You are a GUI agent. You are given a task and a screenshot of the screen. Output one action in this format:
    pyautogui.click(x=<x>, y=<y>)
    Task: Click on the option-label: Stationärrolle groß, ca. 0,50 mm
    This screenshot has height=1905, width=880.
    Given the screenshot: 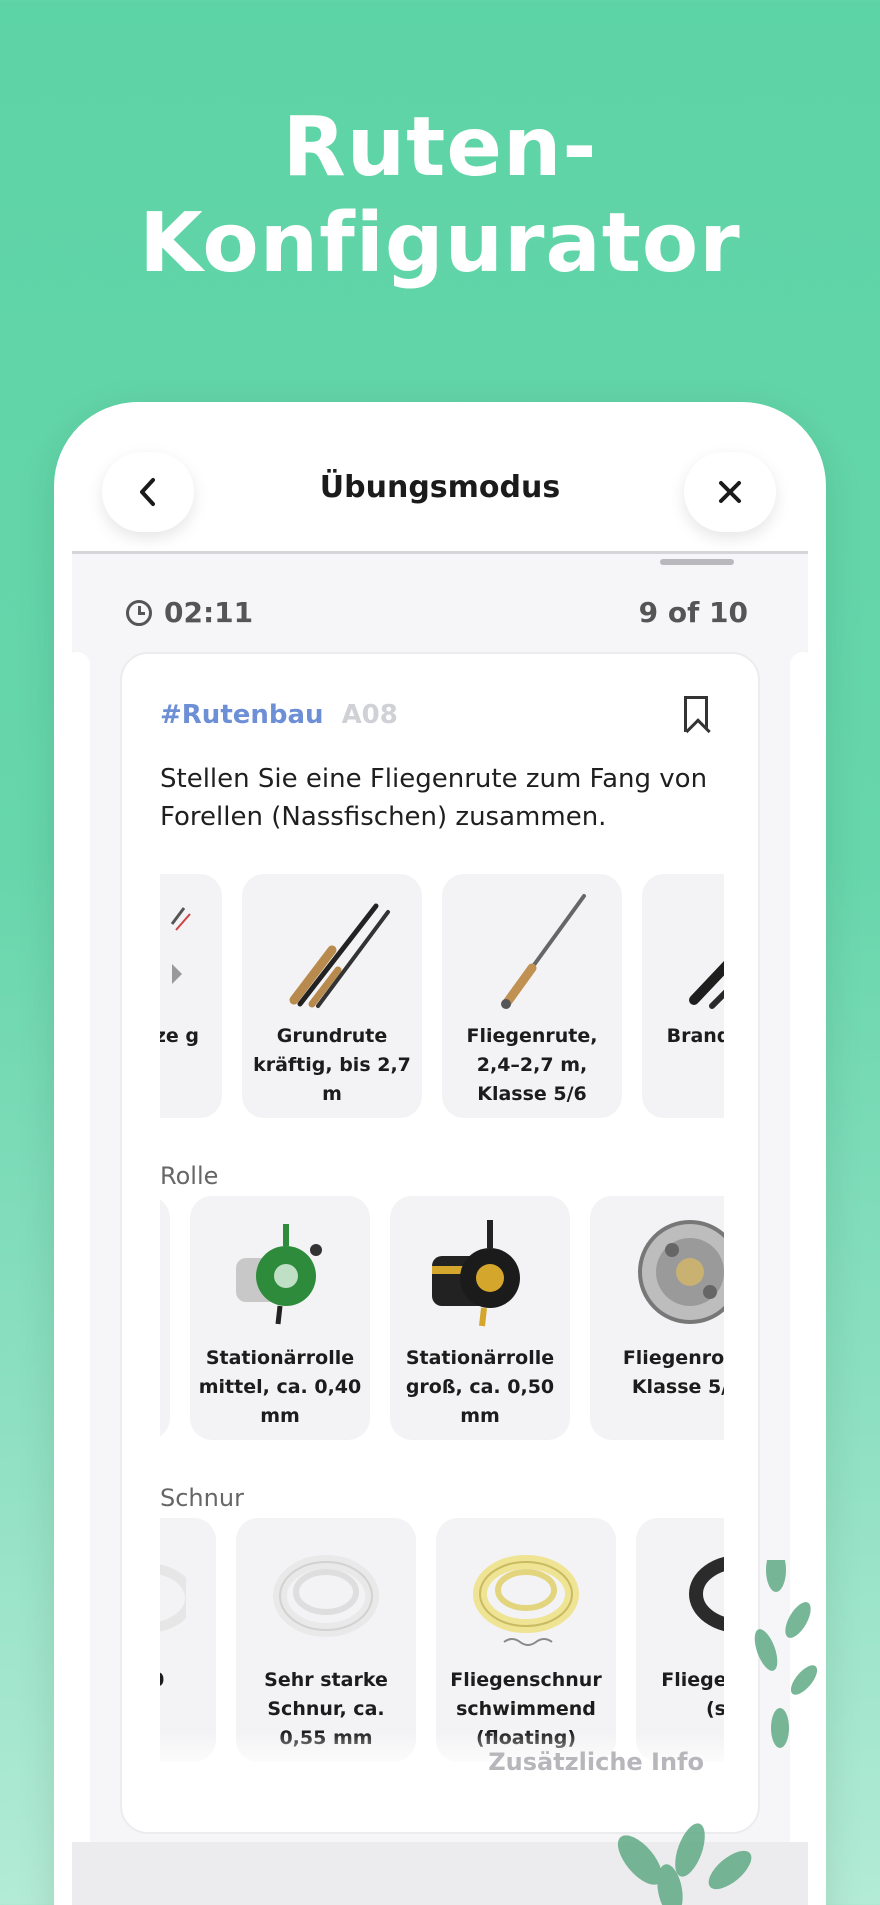 What is the action you would take?
    pyautogui.click(x=480, y=1387)
    